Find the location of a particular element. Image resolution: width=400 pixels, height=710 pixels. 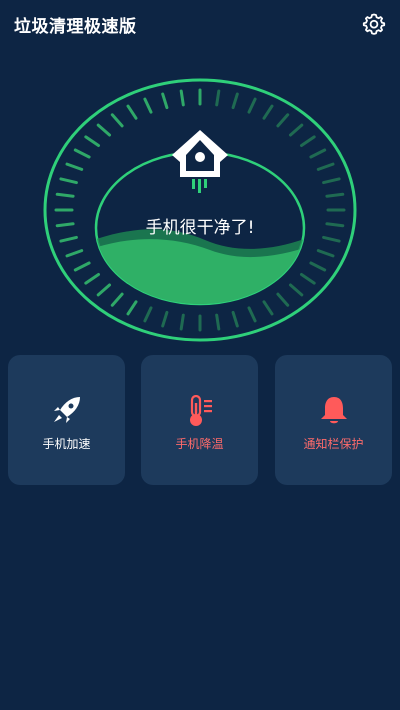

phone-boost-card: 手机加速 is located at coordinates (66, 420).